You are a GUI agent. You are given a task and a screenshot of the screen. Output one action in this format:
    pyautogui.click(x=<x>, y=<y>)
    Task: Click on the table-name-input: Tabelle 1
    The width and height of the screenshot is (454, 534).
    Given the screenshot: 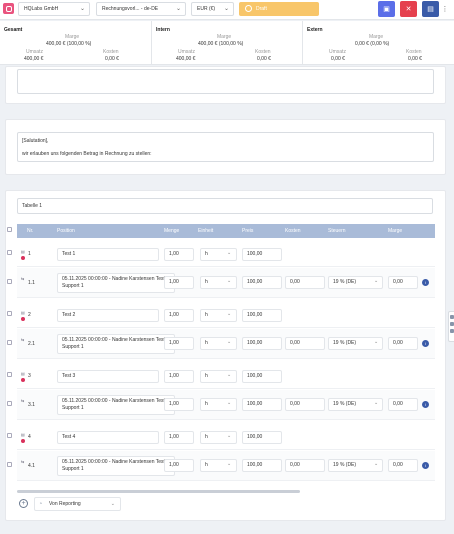 What is the action you would take?
    pyautogui.click(x=225, y=206)
    